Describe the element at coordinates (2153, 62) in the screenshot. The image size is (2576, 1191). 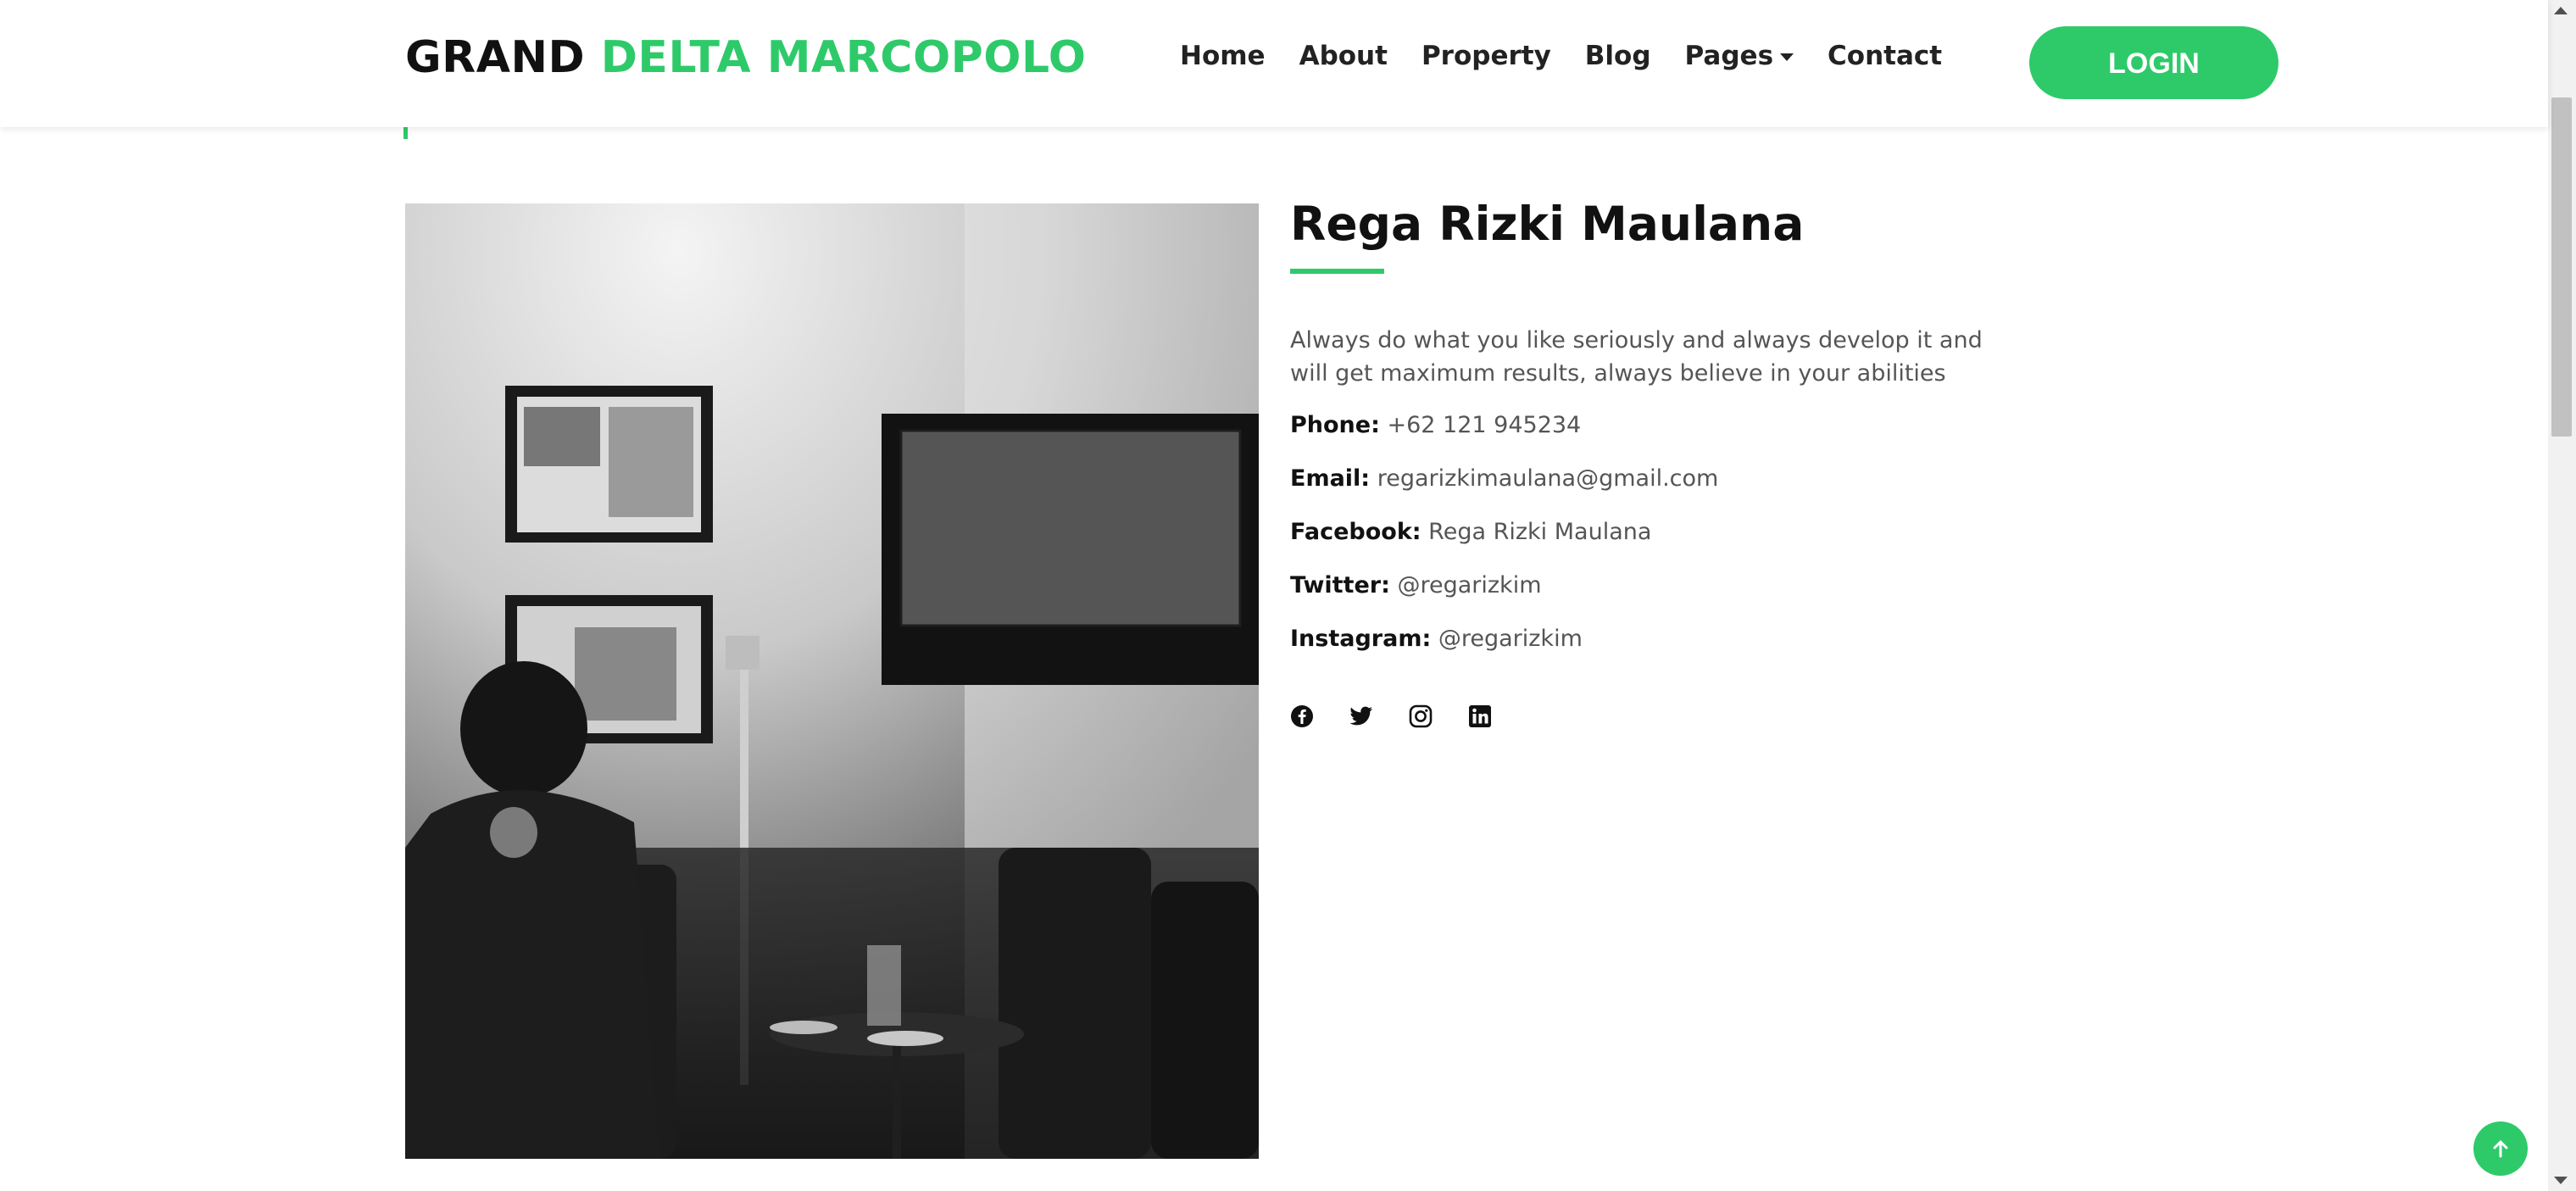
I see `login-button: LOGIN` at that location.